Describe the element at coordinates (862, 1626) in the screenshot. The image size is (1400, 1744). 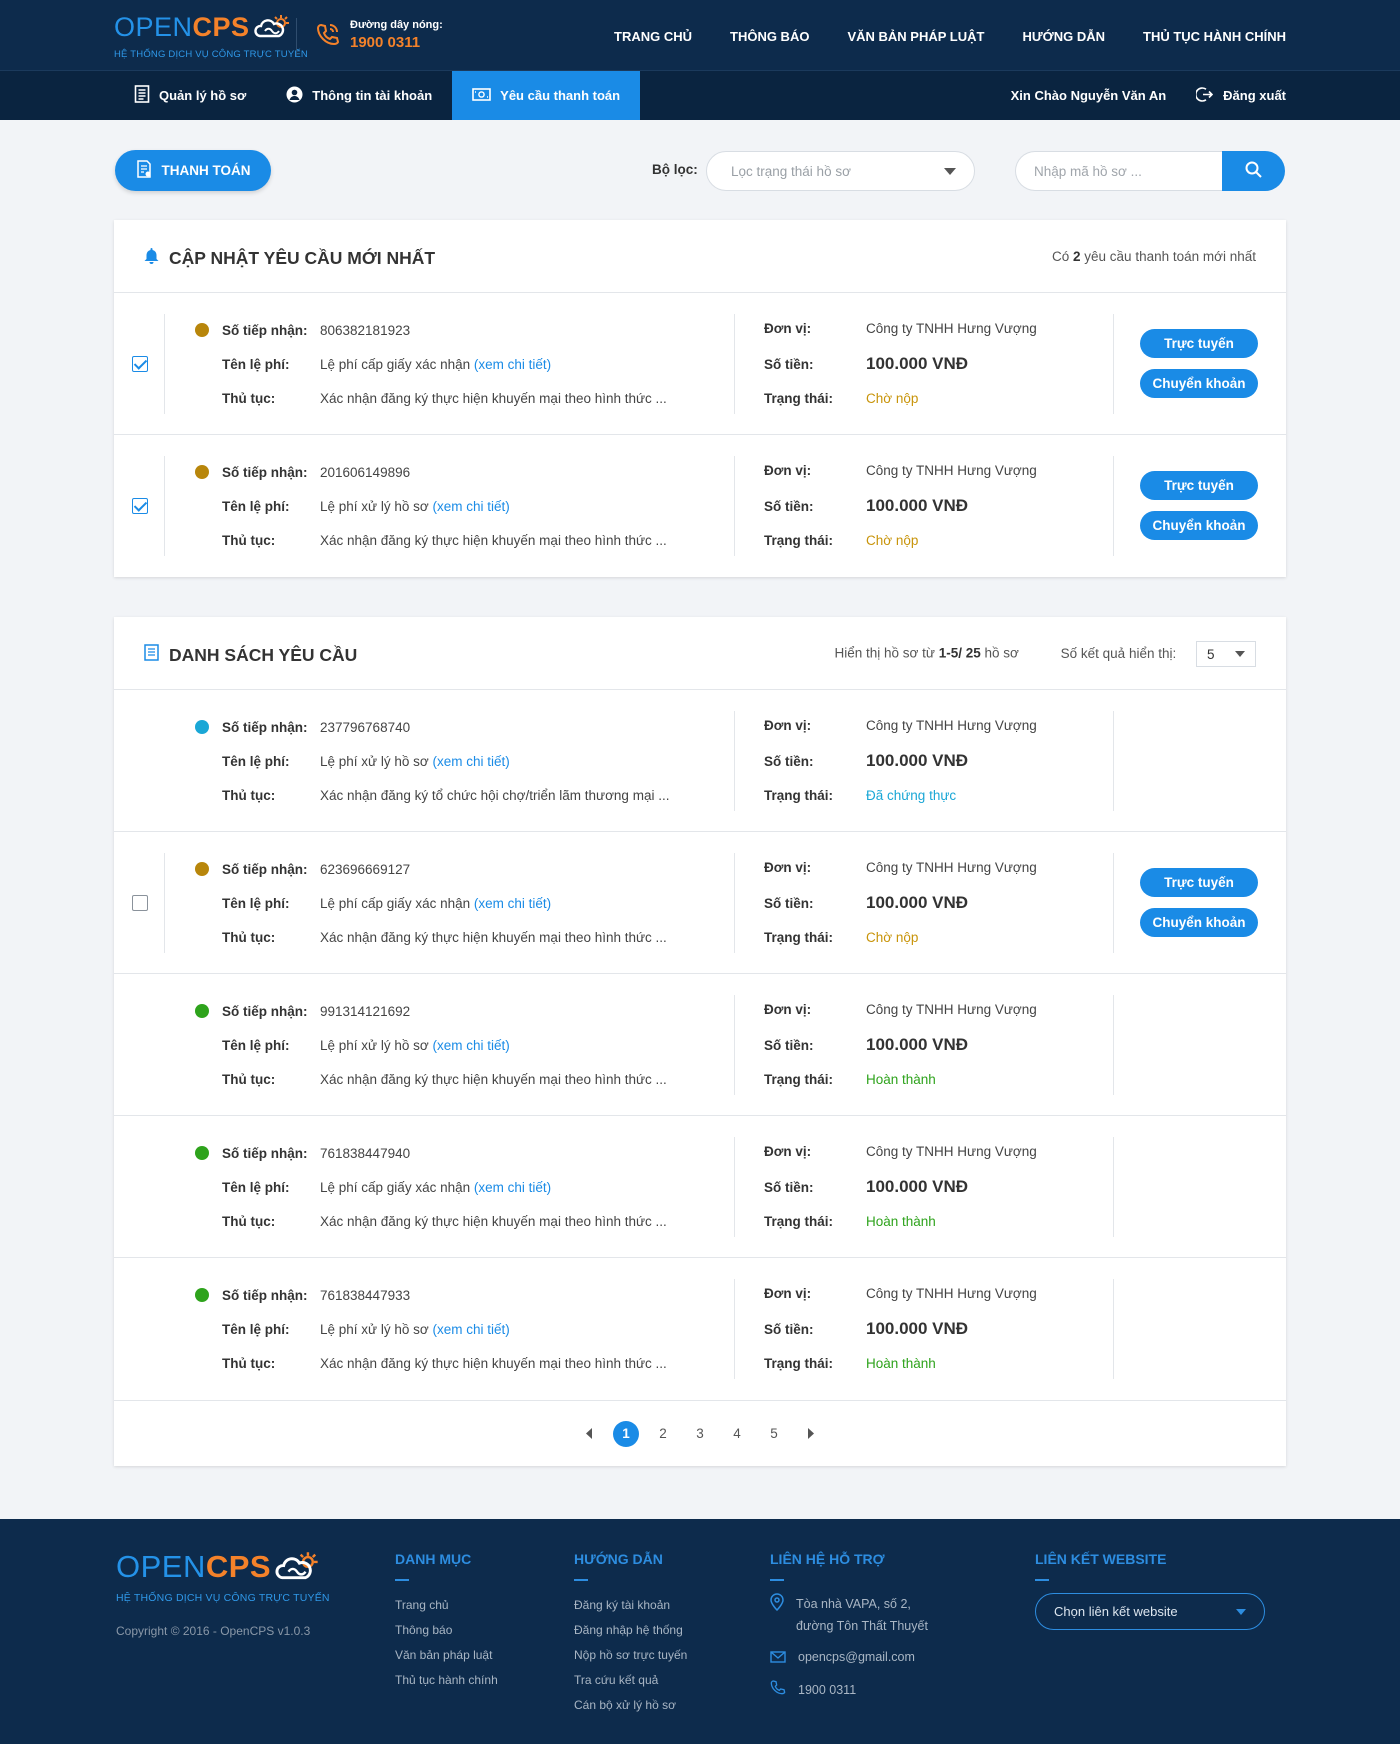
I see `address-line: đường Tôn Thất Thuyết` at that location.